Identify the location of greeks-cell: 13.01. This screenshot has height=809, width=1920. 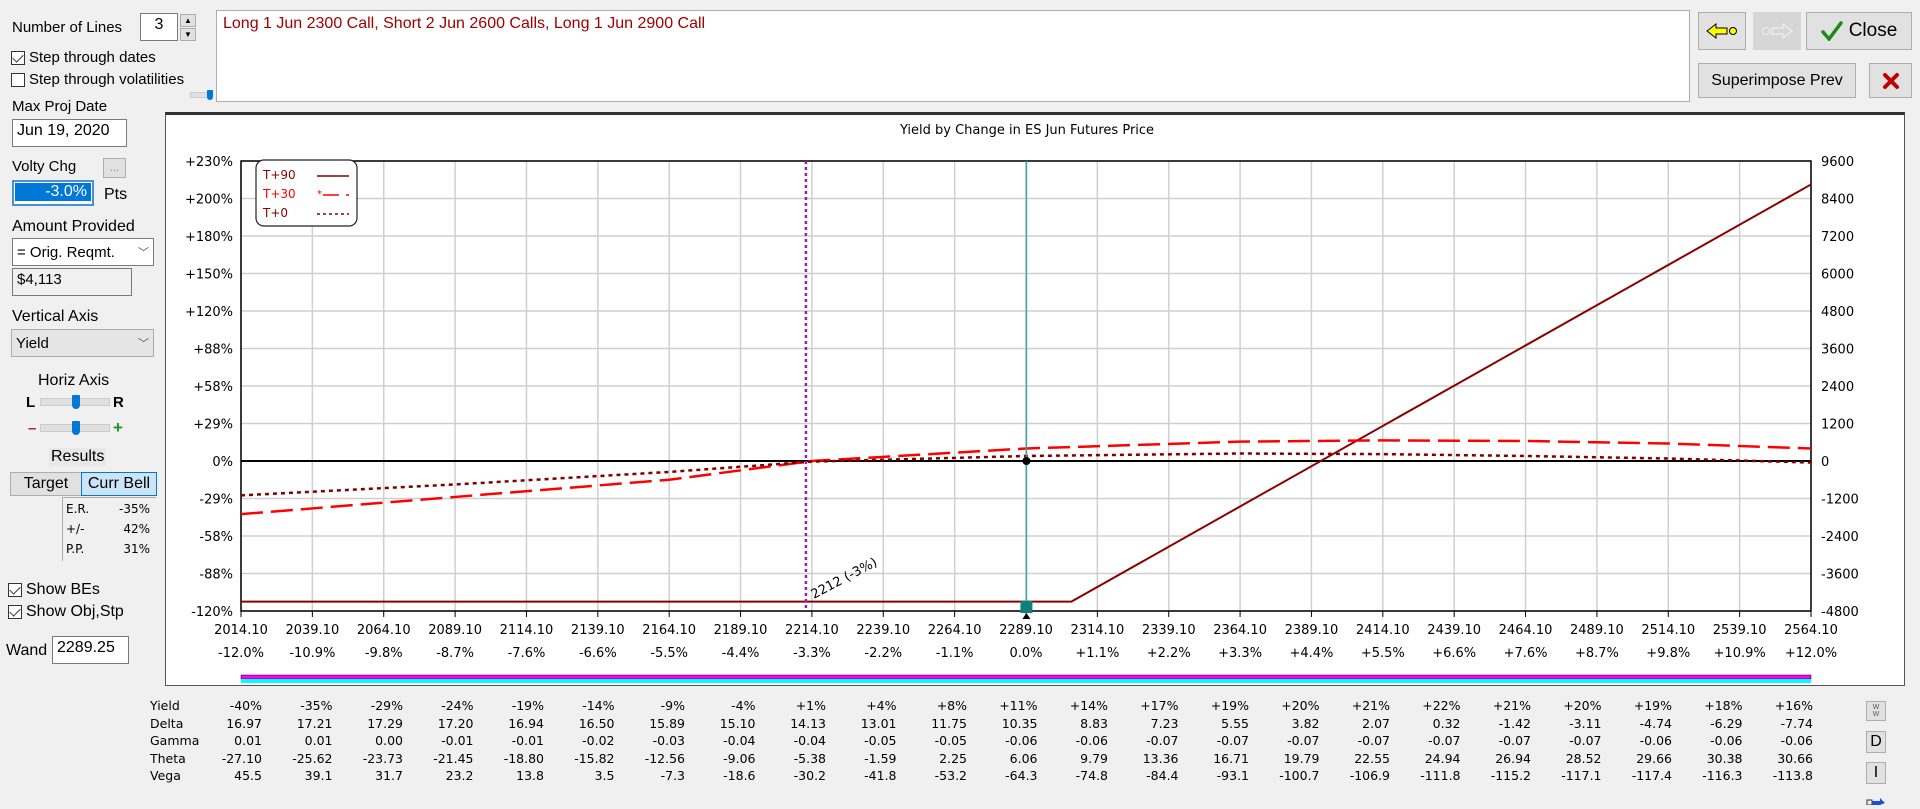
(878, 723).